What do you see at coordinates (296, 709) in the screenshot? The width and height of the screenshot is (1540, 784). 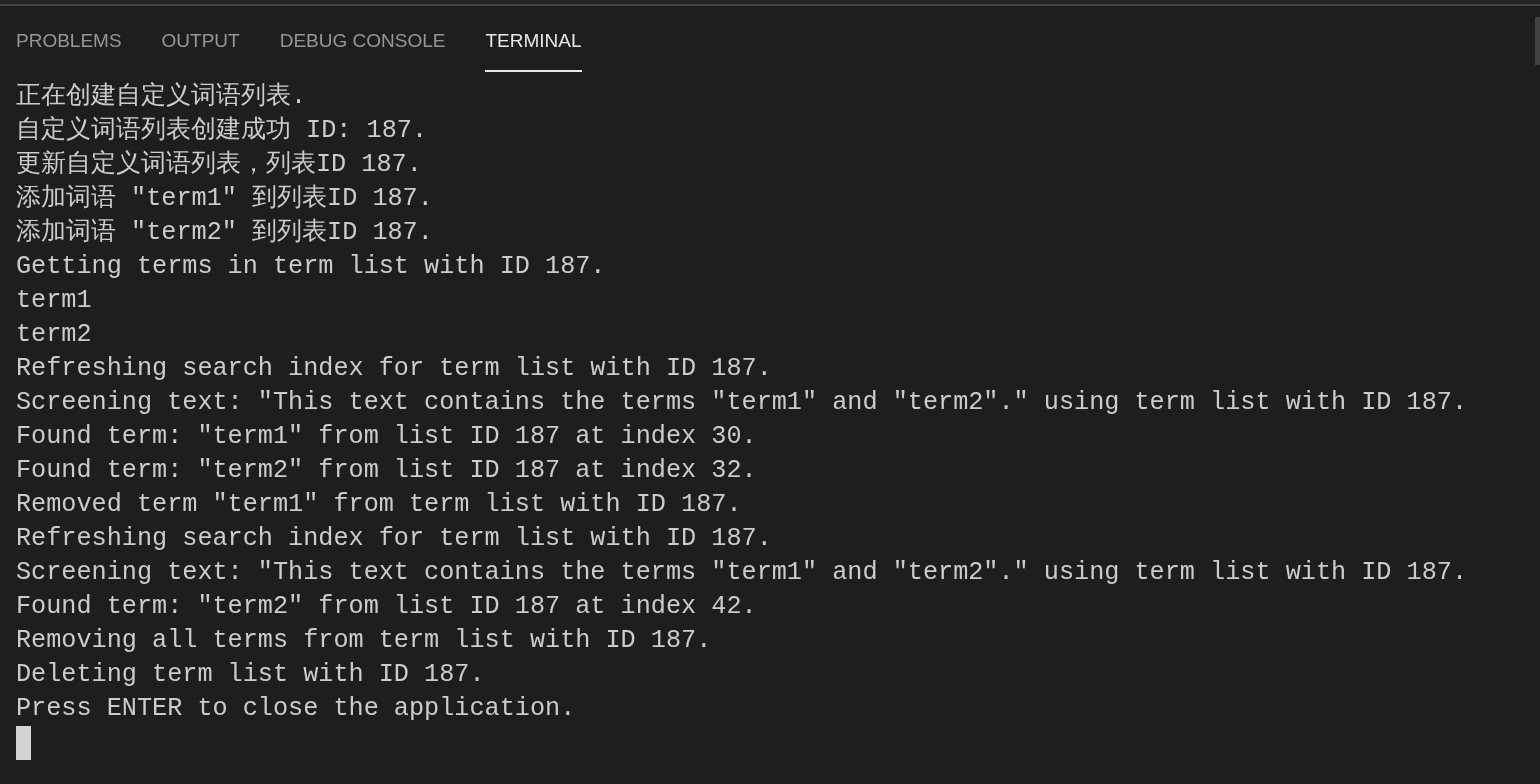 I see `terminal-line: Press ENTER to close the application.` at bounding box center [296, 709].